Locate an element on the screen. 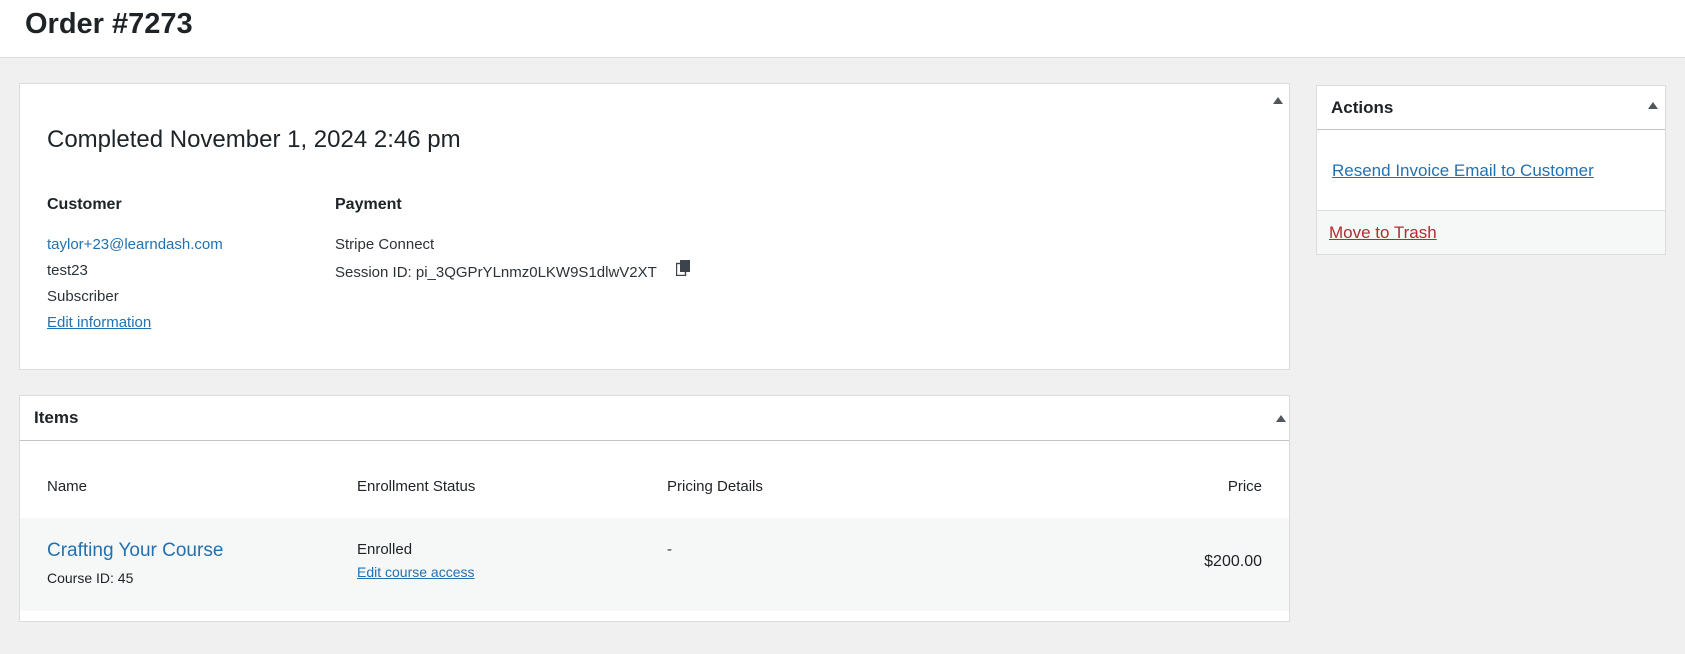 This screenshot has width=1685, height=654. actions-header: Actions is located at coordinates (1491, 108).